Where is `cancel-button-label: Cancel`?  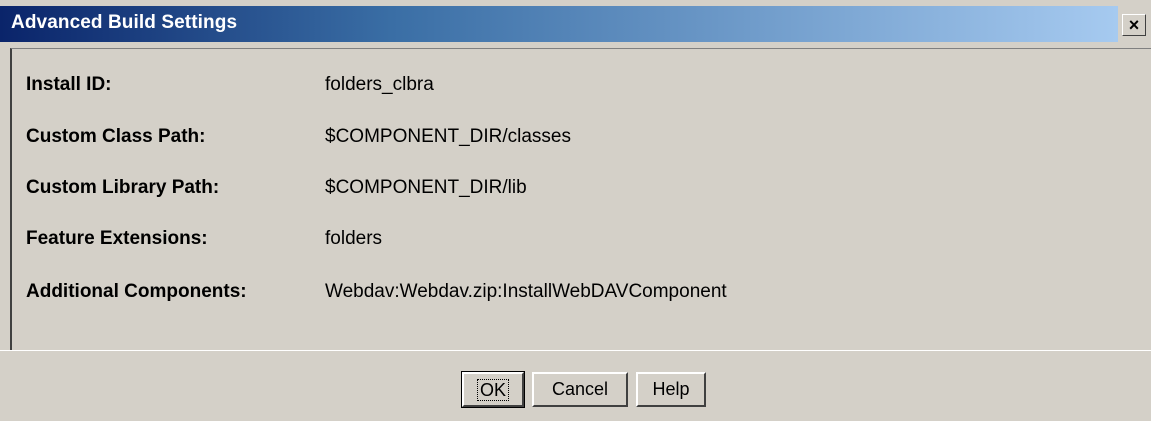 cancel-button-label: Cancel is located at coordinates (580, 389).